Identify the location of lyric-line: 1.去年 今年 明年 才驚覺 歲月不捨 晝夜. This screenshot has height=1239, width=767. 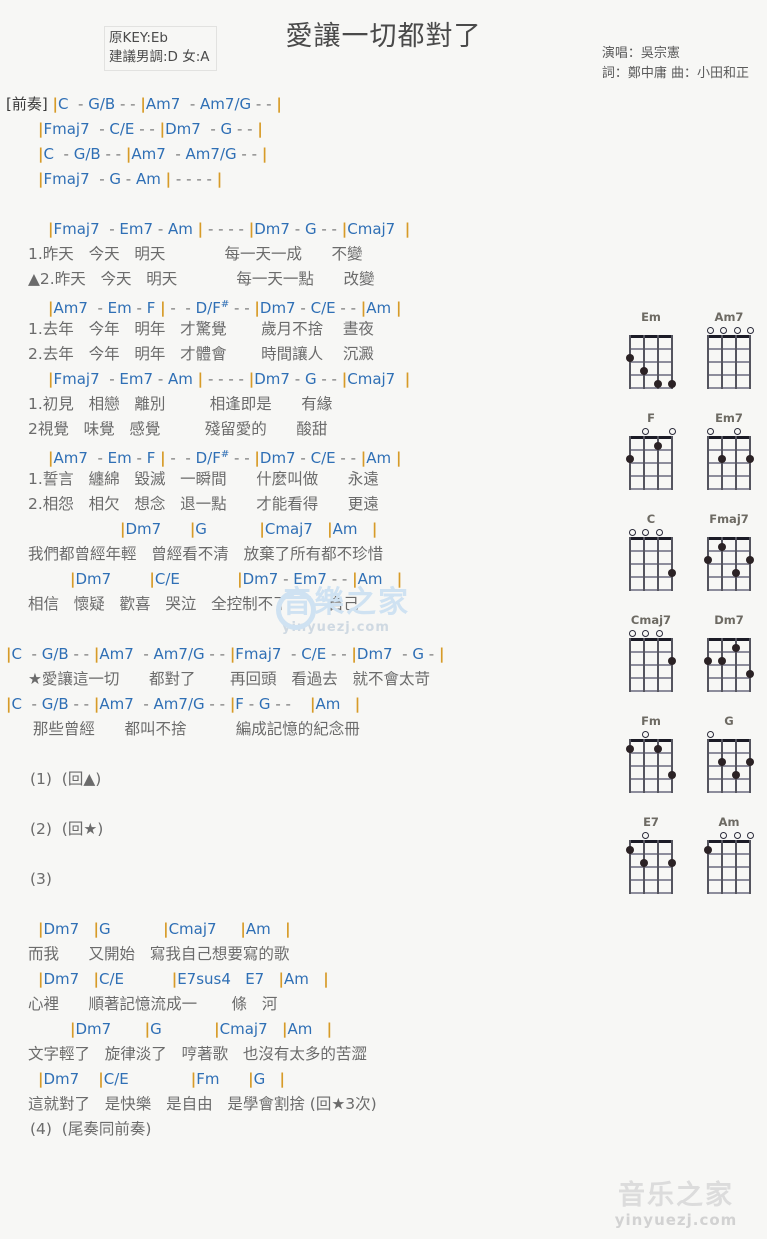
(201, 329).